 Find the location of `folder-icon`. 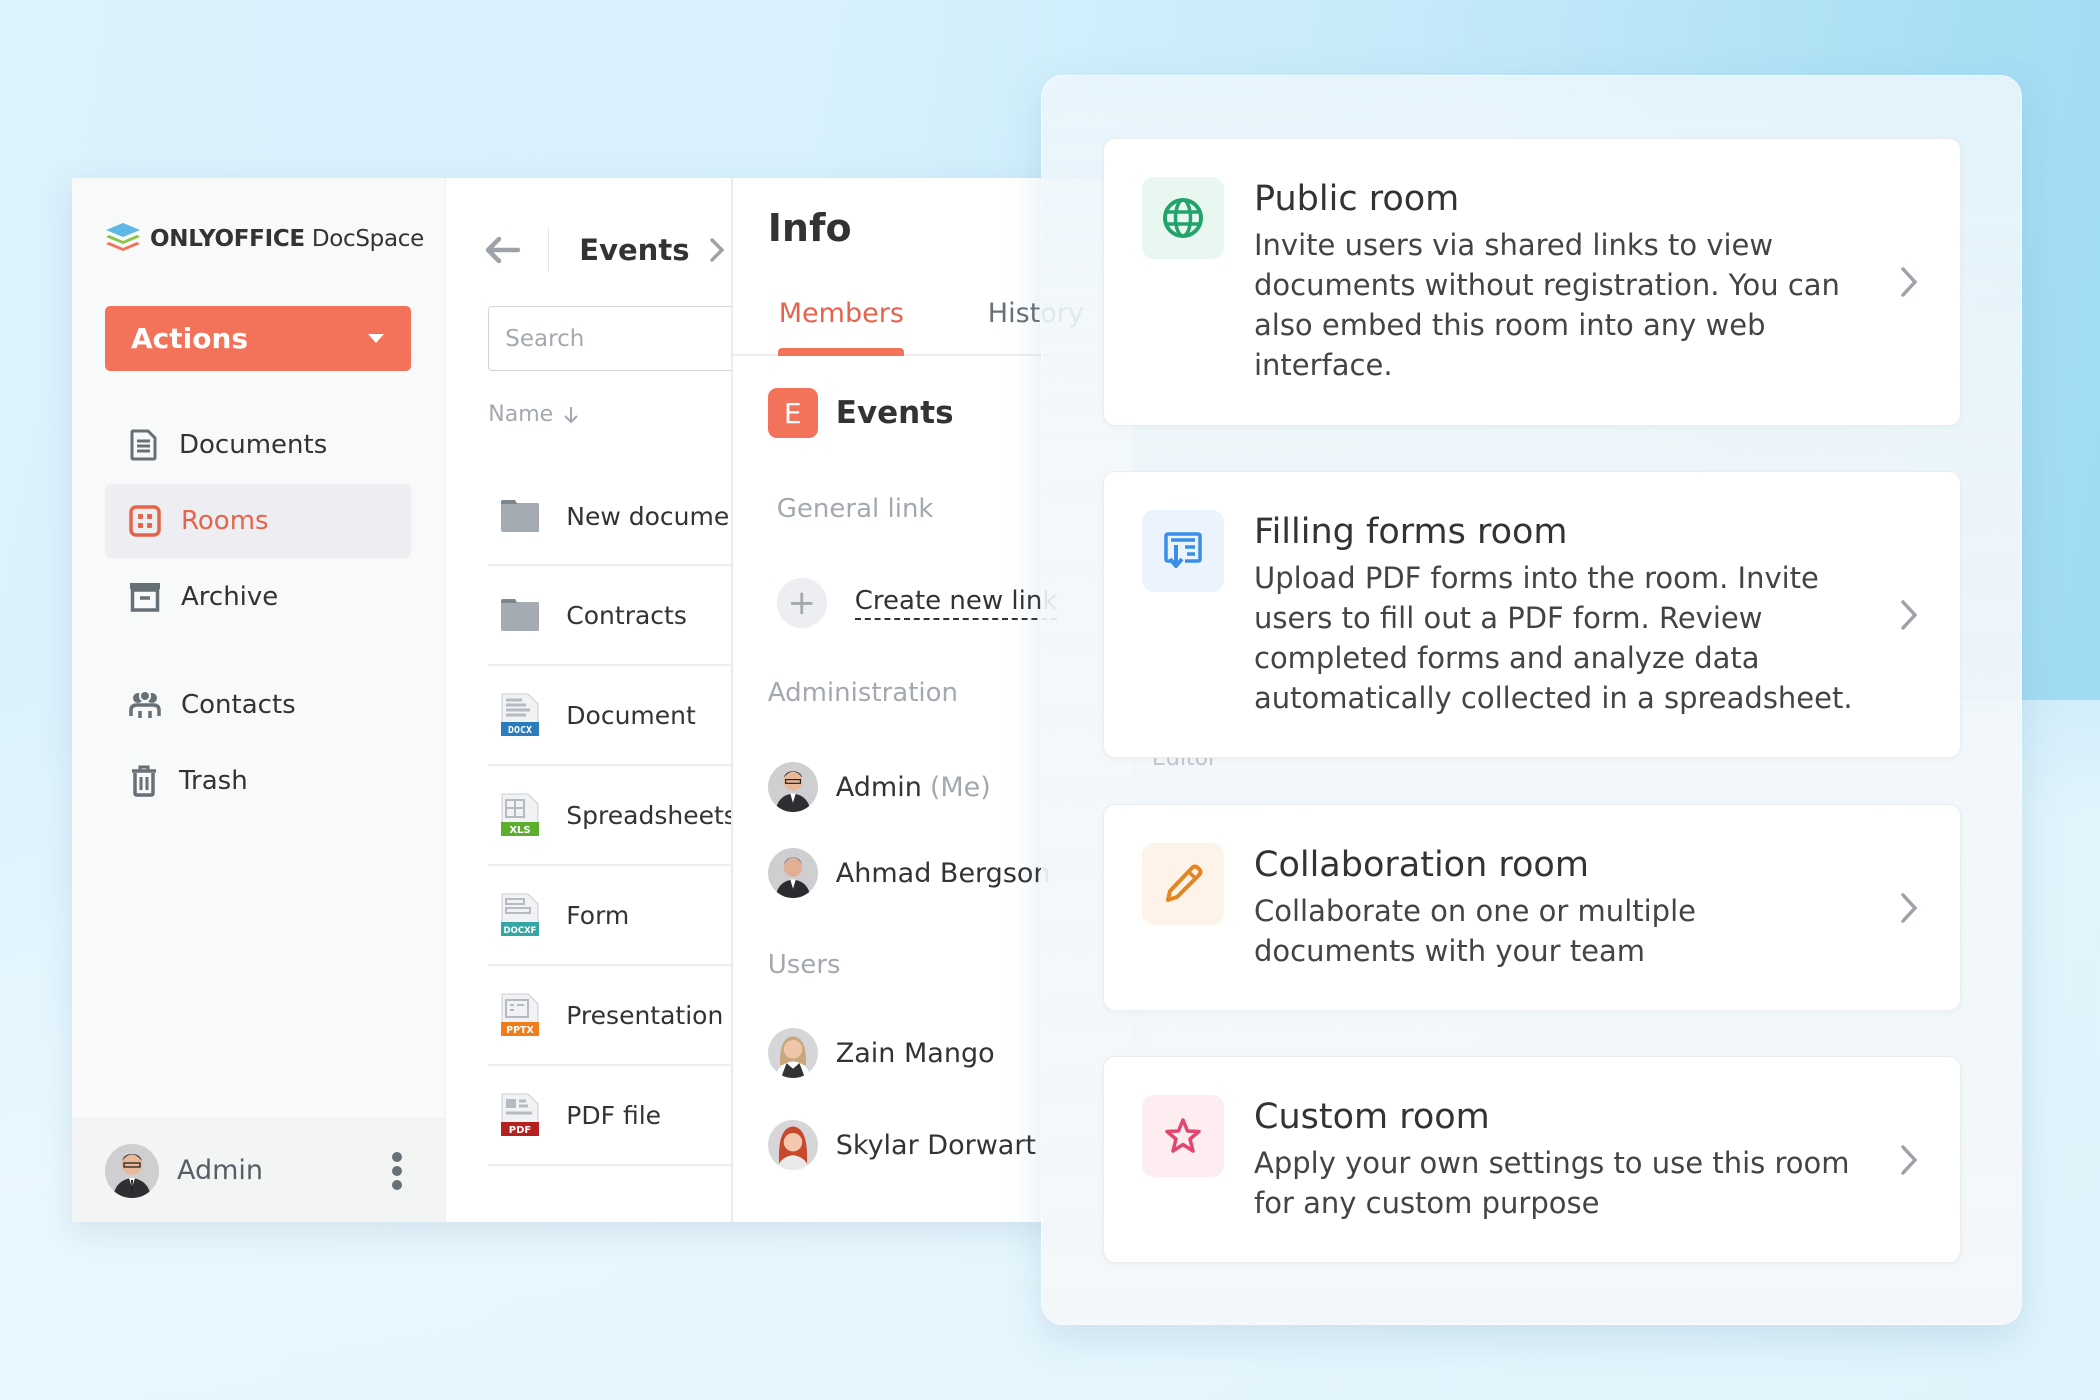

folder-icon is located at coordinates (520, 615).